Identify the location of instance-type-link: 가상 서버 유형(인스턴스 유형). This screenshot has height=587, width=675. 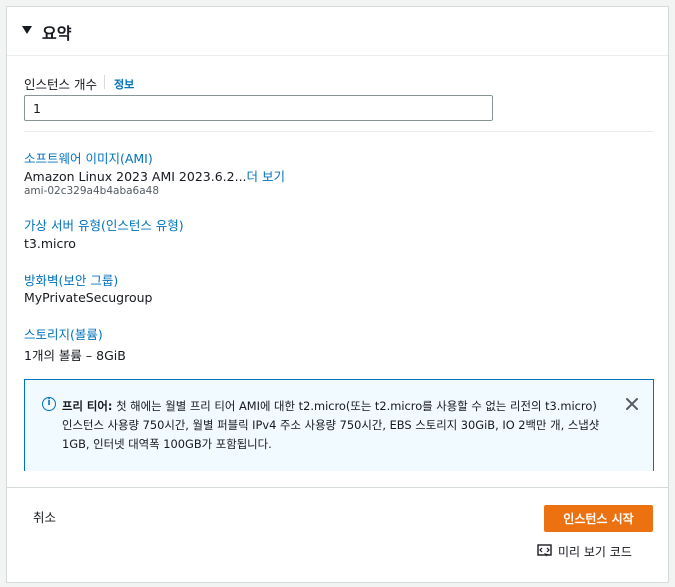
(104, 224).